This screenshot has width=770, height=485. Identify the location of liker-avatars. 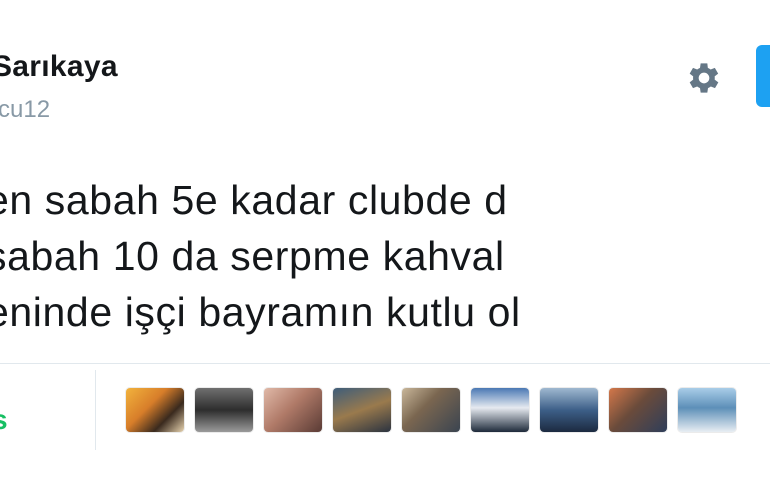
(436, 412).